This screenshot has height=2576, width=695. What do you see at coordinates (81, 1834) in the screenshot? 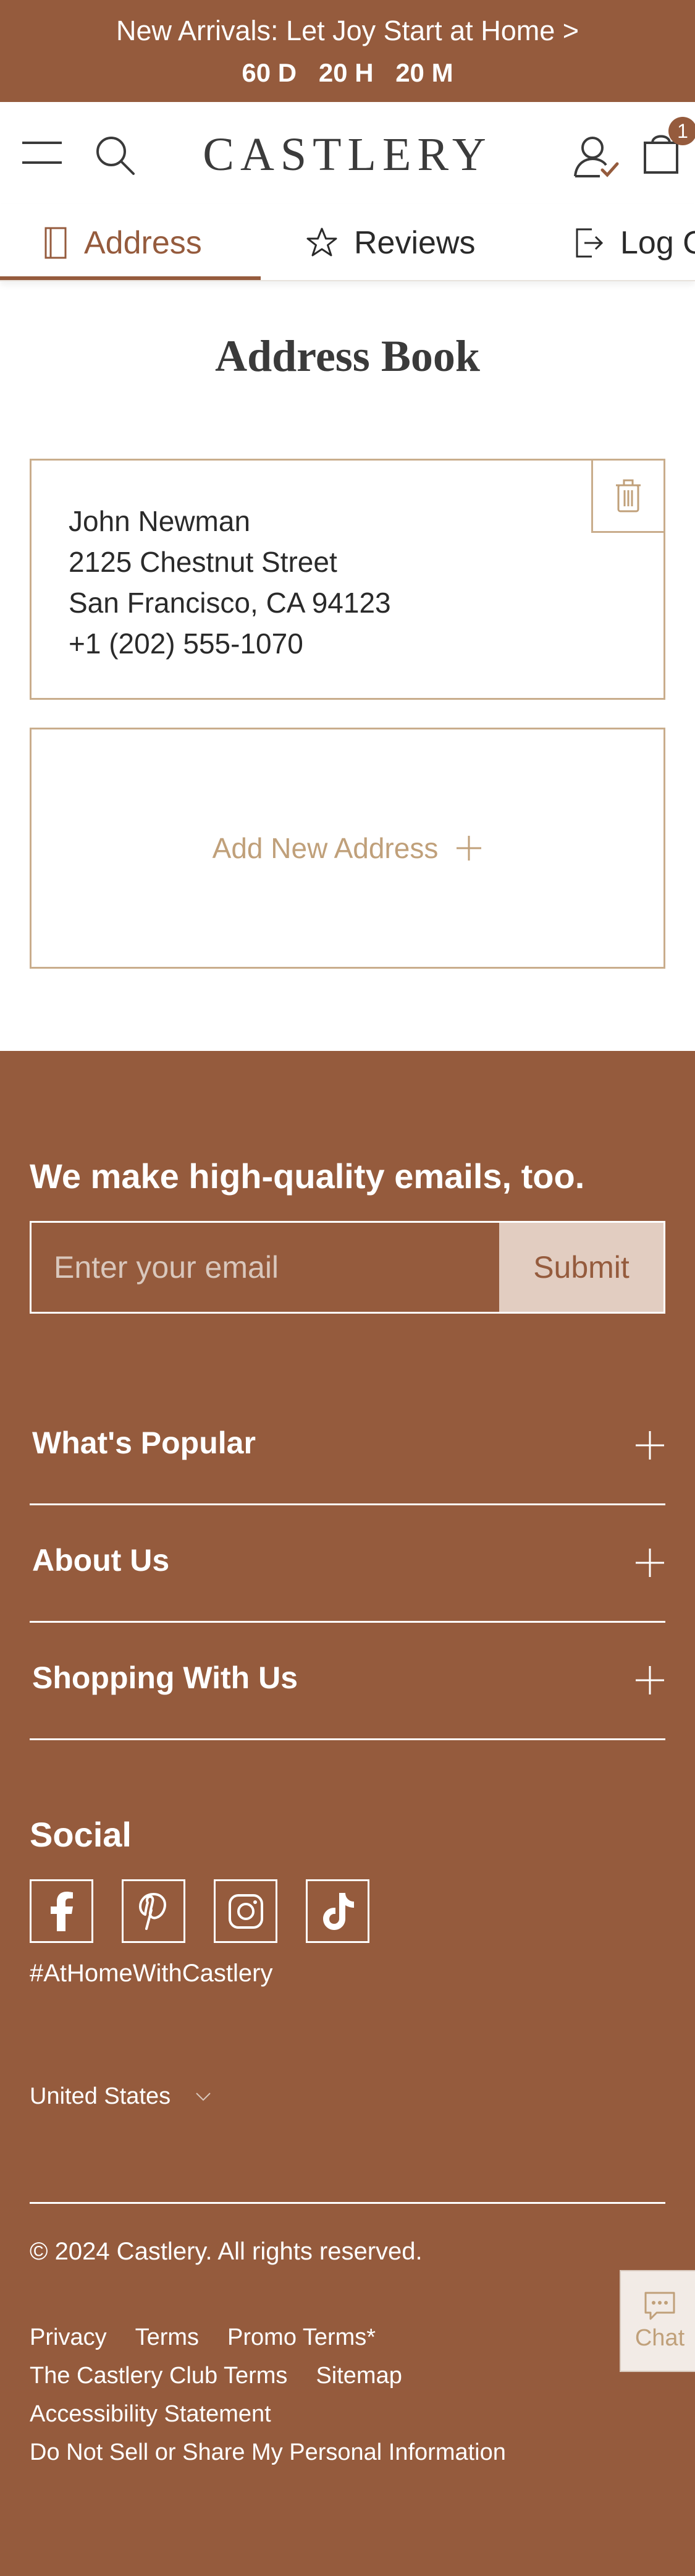
I see `social-title: Social` at bounding box center [81, 1834].